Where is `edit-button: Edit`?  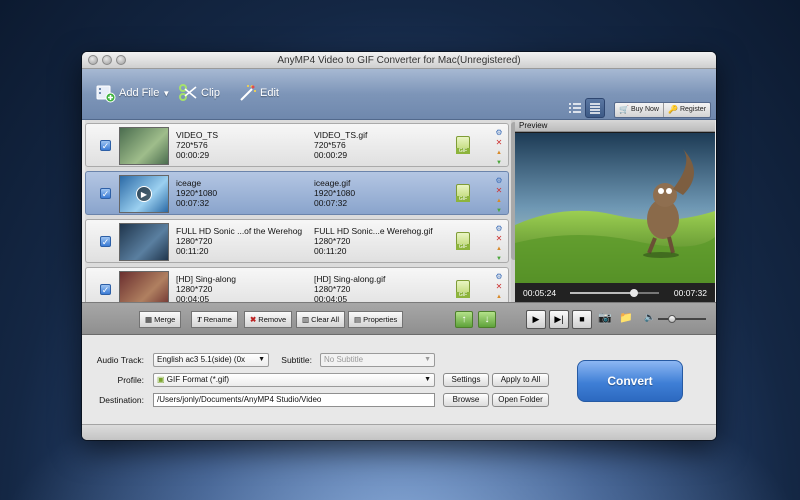 edit-button: Edit is located at coordinates (258, 93).